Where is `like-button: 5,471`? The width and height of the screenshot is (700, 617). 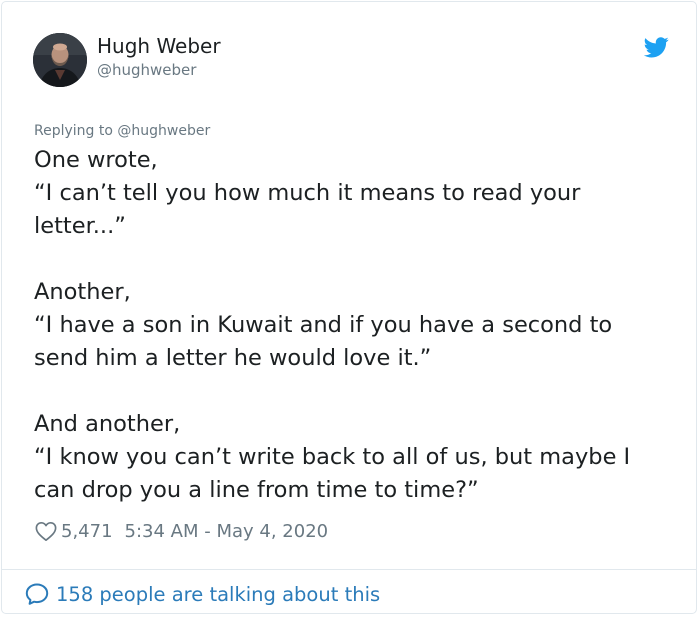 like-button: 5,471 is located at coordinates (74, 531).